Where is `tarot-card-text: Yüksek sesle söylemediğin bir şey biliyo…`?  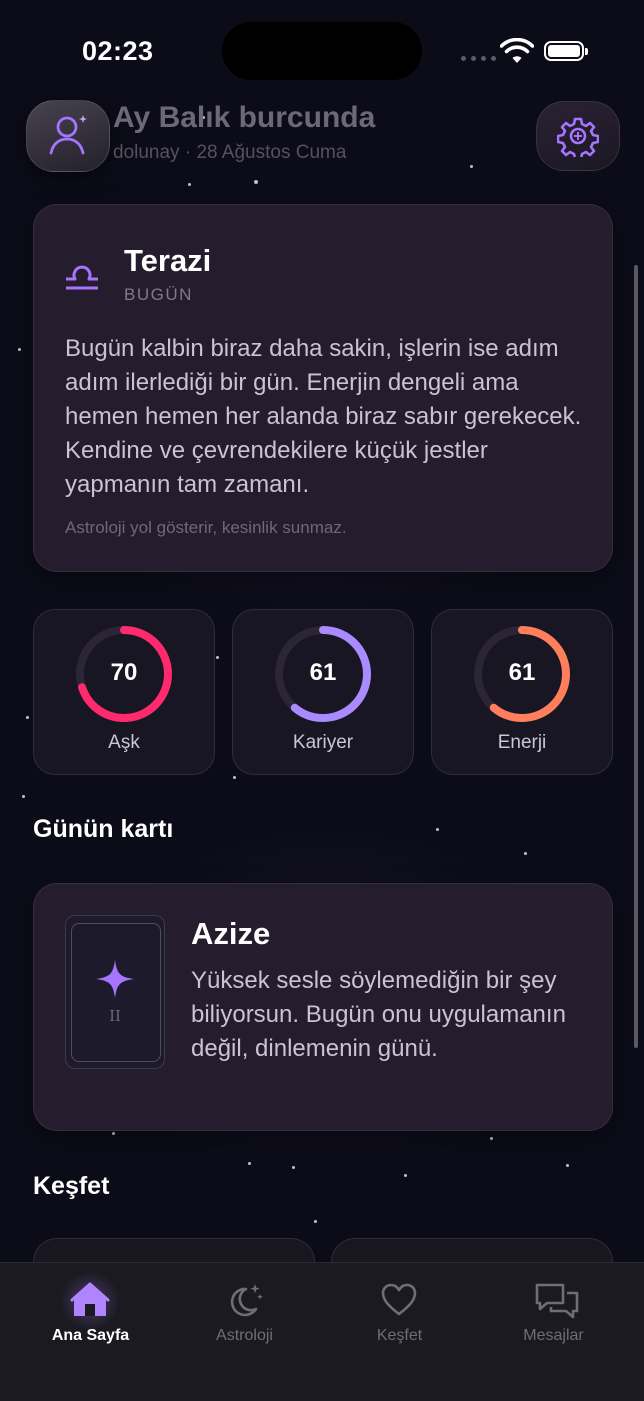 tarot-card-text: Yüksek sesle söylemediğin bir şey biliyo… is located at coordinates (378, 1014).